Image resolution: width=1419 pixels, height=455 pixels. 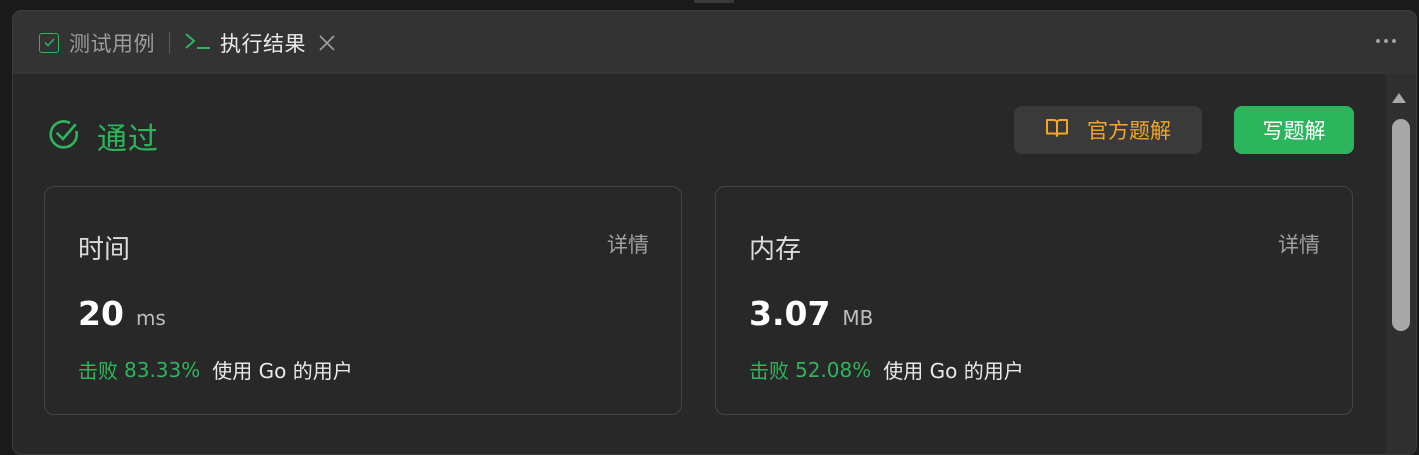 I want to click on time-card-title: 时间, so click(x=104, y=250).